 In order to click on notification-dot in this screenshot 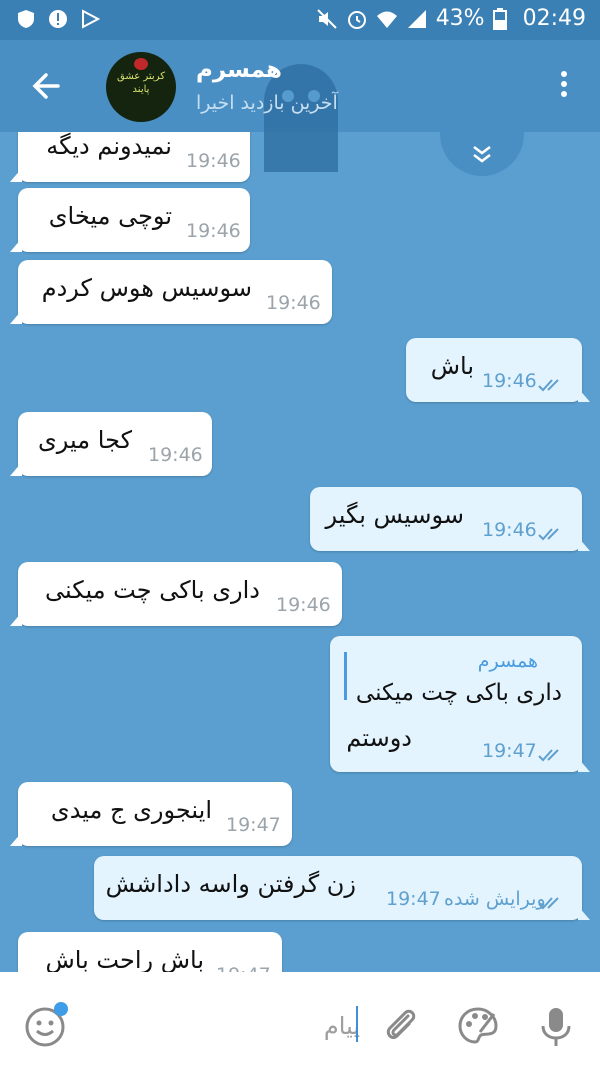, I will do `click(61, 1009)`.